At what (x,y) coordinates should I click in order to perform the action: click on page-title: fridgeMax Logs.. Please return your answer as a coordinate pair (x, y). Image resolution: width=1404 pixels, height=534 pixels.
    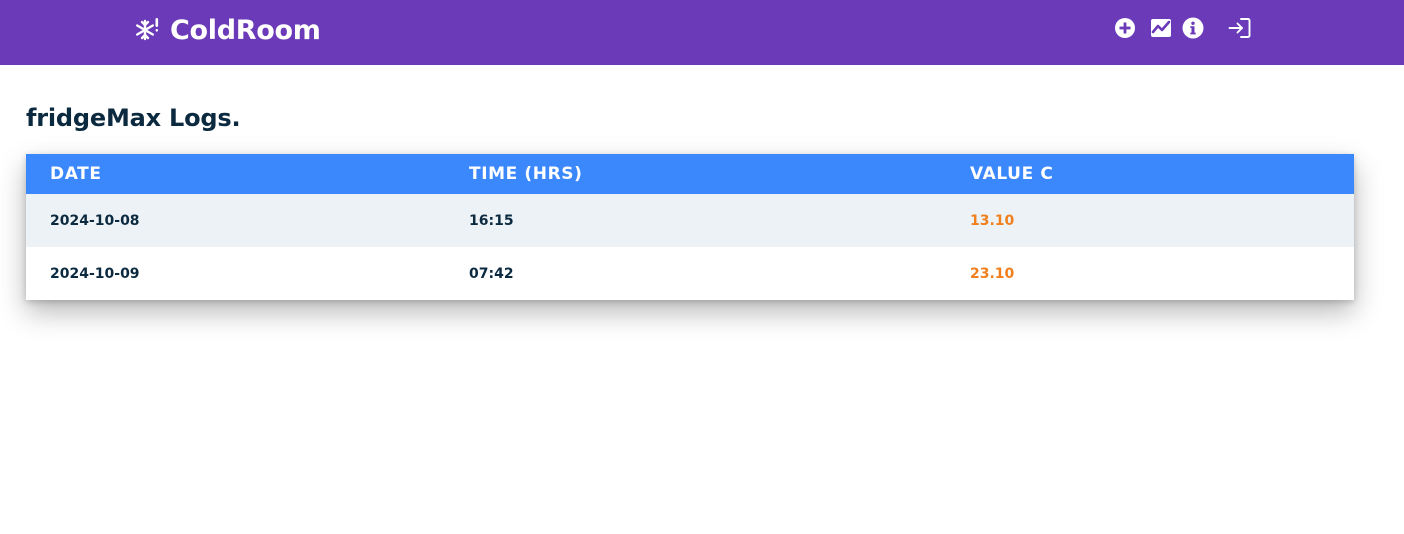
    Looking at the image, I should click on (133, 118).